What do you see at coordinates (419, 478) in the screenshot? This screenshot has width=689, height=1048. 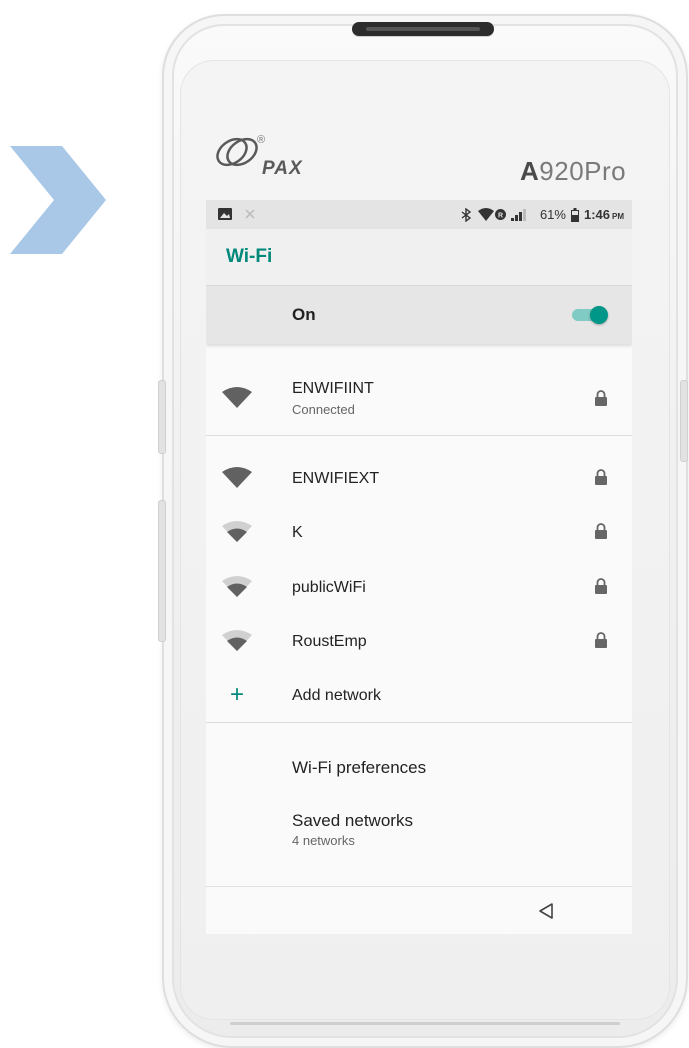 I see `network-item: ENWIFIEXT` at bounding box center [419, 478].